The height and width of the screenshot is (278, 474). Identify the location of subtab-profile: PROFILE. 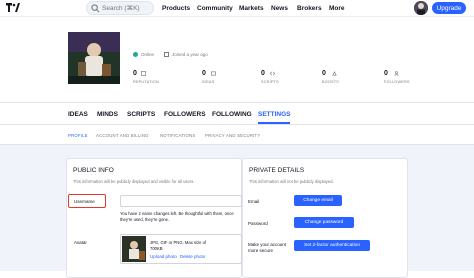
(78, 135).